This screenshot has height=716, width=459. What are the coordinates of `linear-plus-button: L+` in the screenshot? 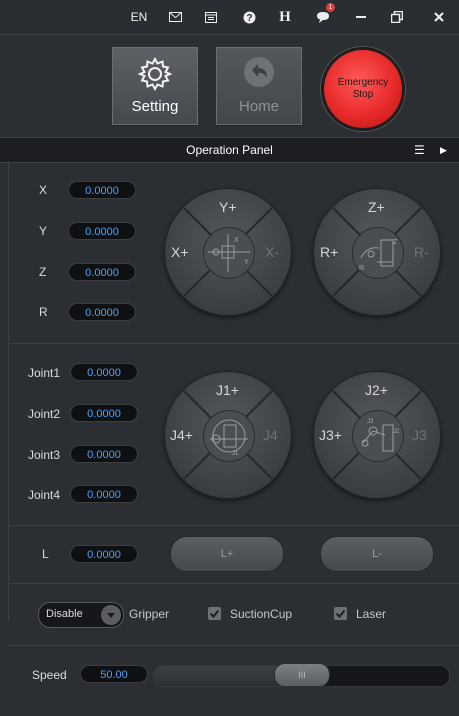 It's located at (227, 554).